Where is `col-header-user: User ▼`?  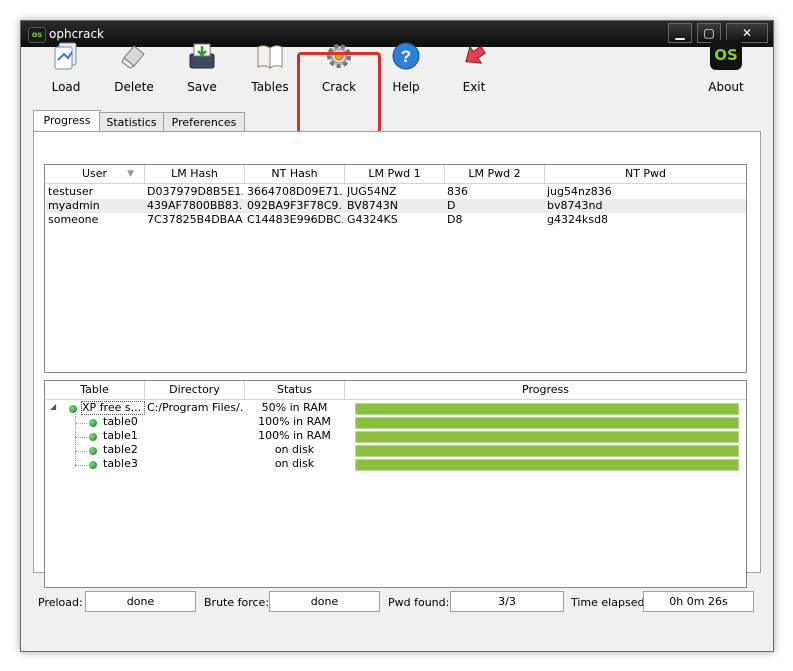 col-header-user: User ▼ is located at coordinates (95, 174).